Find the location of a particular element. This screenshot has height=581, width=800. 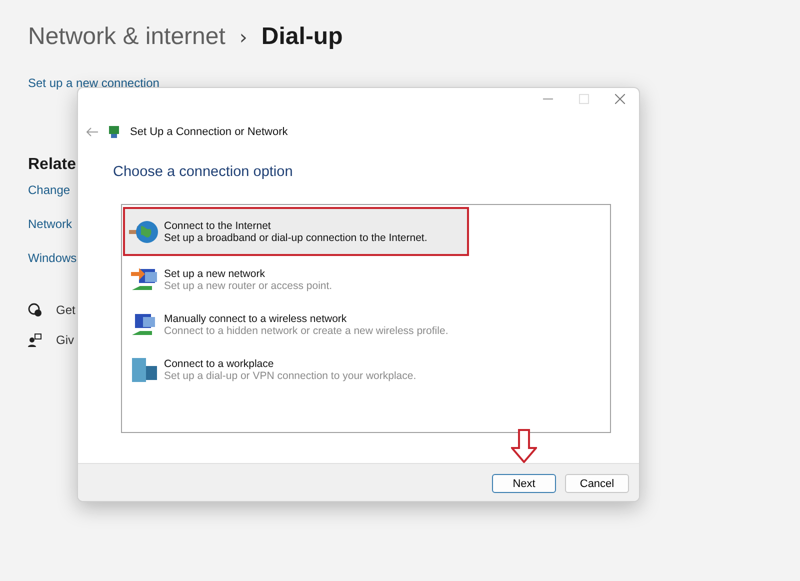

option-title: Connect to the Internet is located at coordinates (218, 226).